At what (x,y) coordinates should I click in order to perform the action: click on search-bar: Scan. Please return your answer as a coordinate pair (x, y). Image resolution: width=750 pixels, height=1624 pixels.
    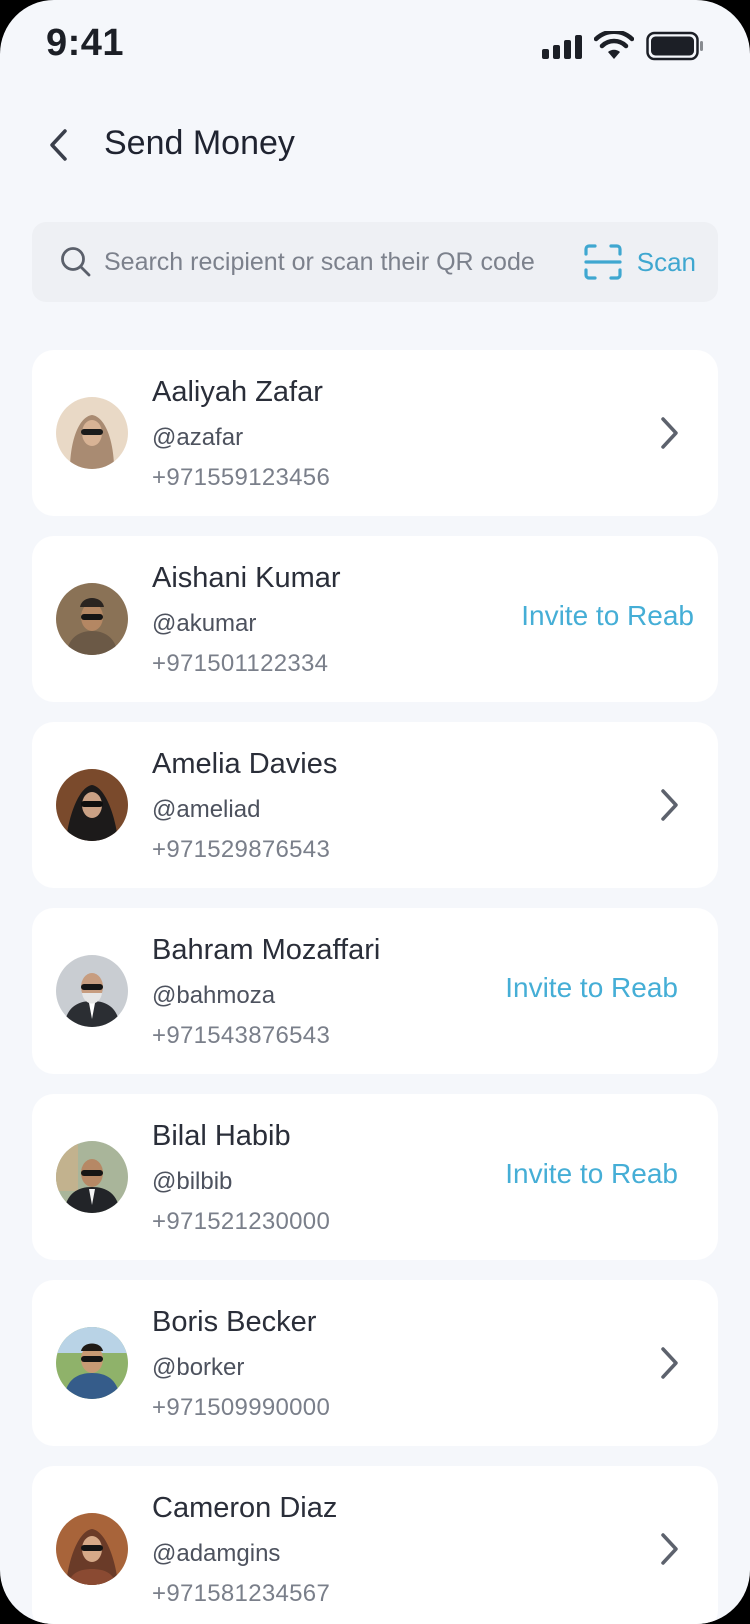
    Looking at the image, I should click on (375, 262).